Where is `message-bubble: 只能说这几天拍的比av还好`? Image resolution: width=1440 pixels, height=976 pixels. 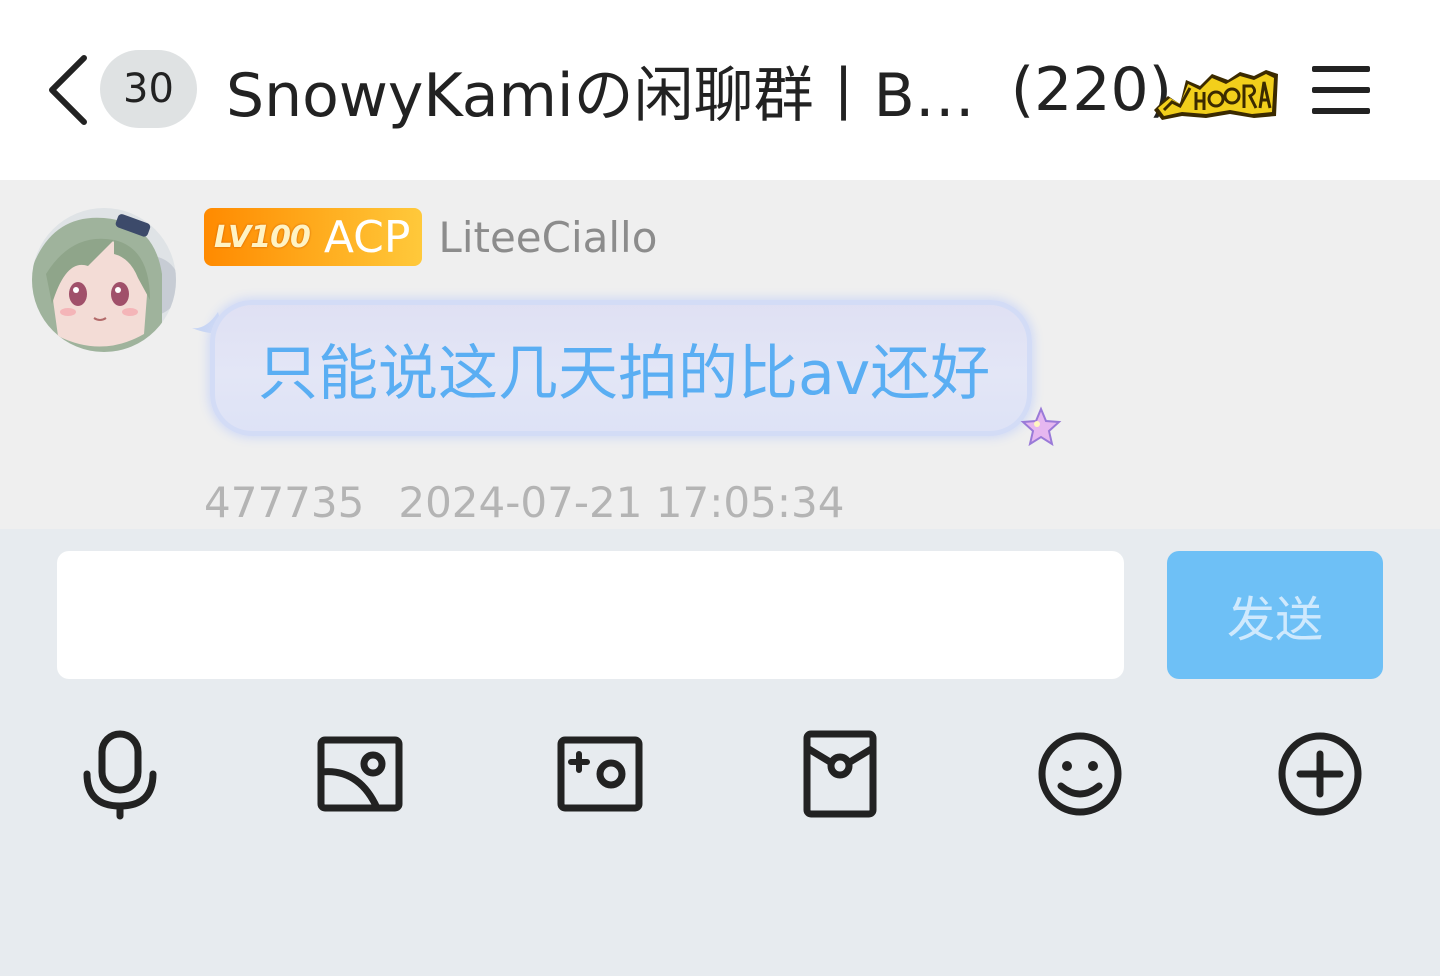 message-bubble: 只能说这几天拍的比av还好 is located at coordinates (621, 368).